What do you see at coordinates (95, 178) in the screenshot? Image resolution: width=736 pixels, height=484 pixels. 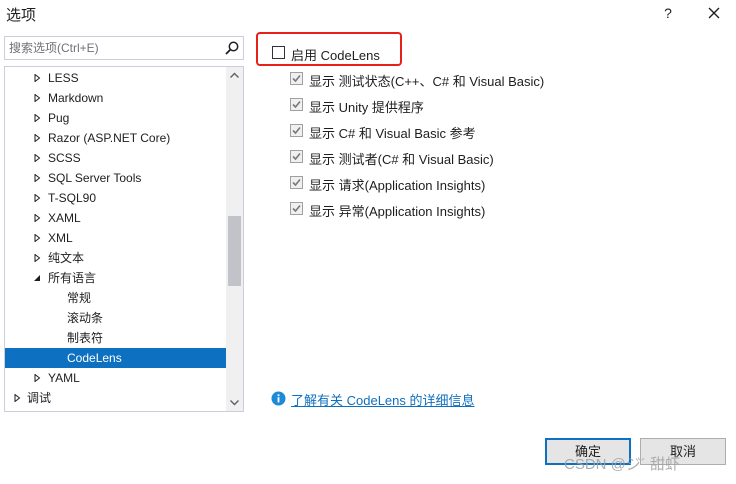 I see `tree-item-label: SQL Server Tools` at bounding box center [95, 178].